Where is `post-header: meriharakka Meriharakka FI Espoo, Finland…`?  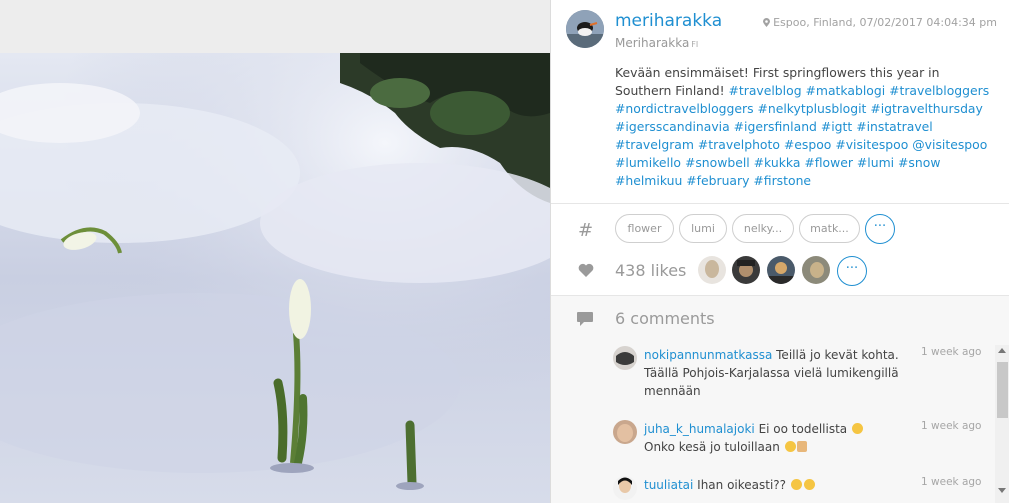 post-header: meriharakka Meriharakka FI Espoo, Finland… is located at coordinates (780, 27).